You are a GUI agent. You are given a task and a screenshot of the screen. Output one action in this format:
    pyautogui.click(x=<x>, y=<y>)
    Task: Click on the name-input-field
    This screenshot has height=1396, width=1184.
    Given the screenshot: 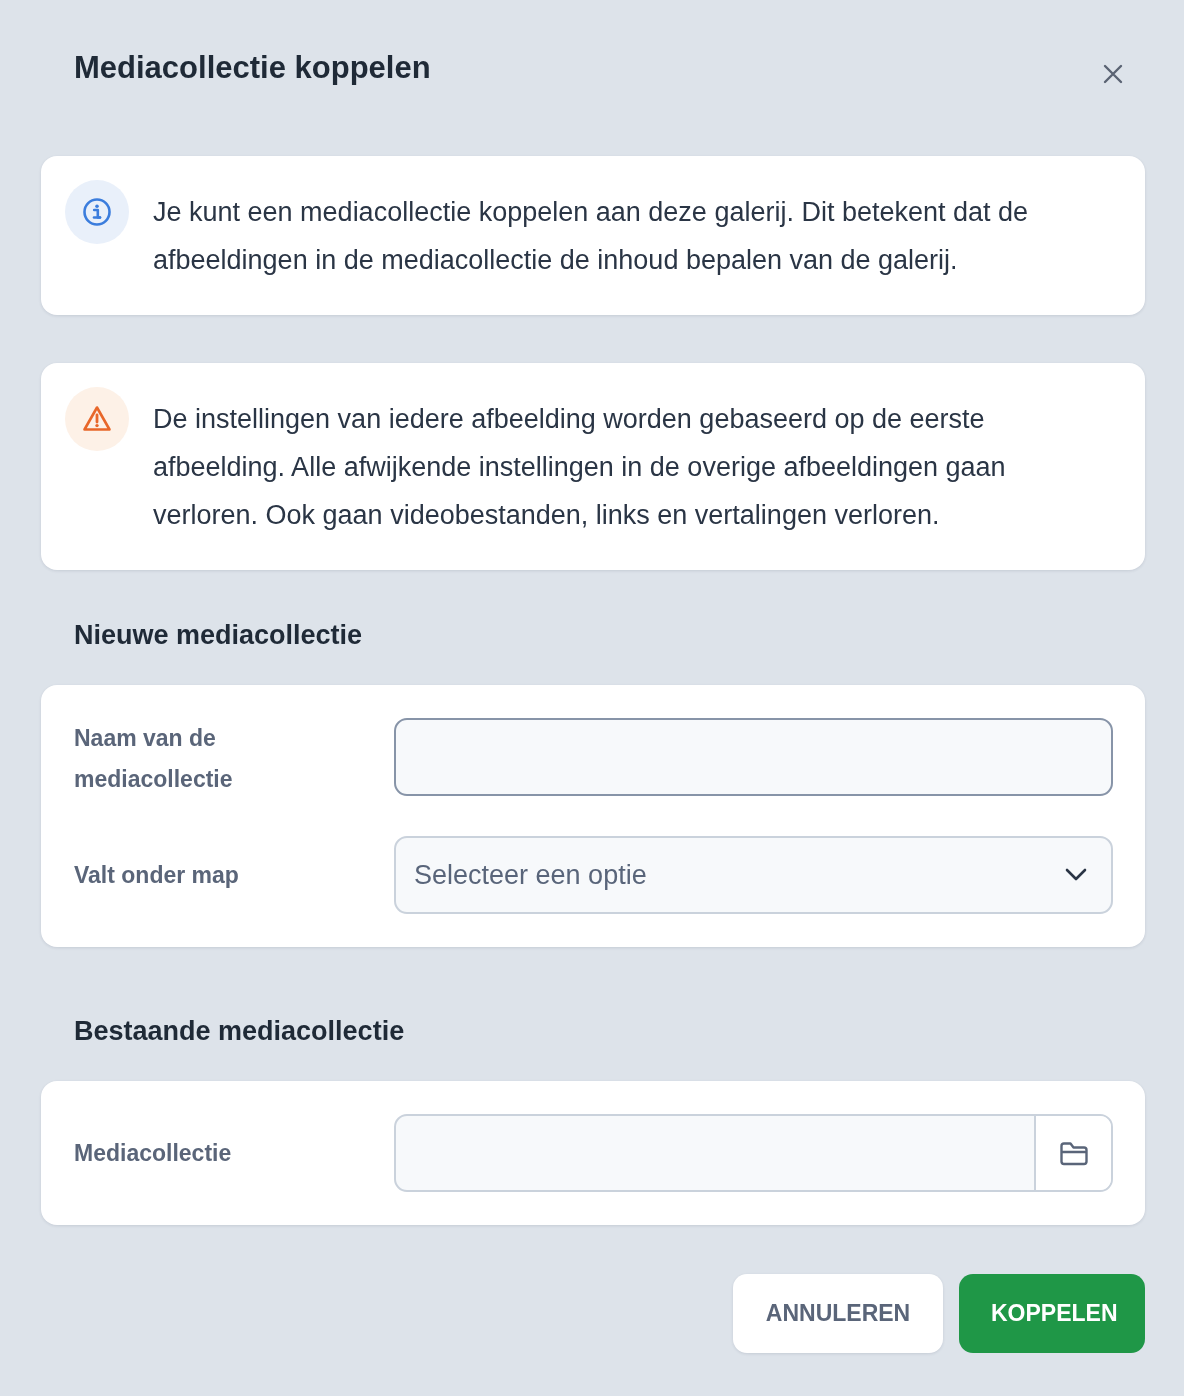 What is the action you would take?
    pyautogui.click(x=753, y=757)
    